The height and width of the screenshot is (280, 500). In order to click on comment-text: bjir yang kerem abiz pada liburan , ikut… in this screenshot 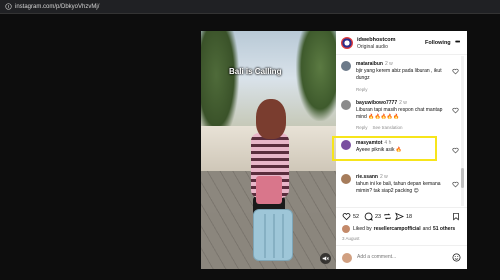, I will do `click(399, 74)`.